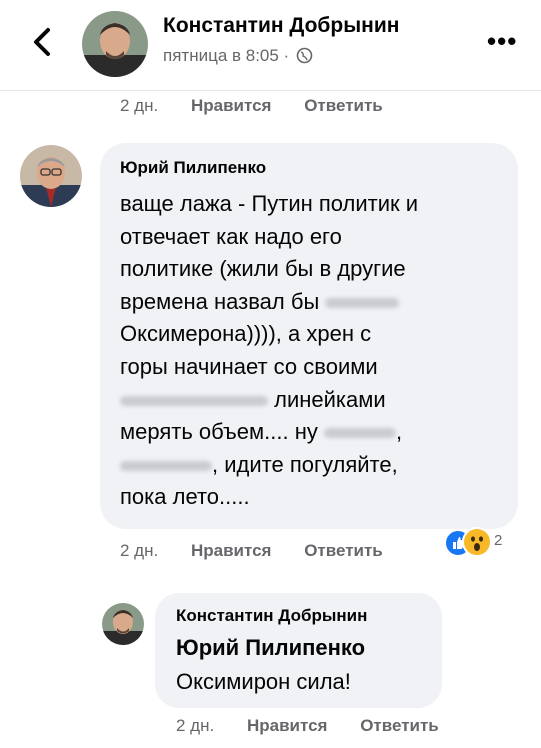 This screenshot has width=541, height=748. Describe the element at coordinates (269, 203) in the screenshot. I see `comment-line: ваще лажа - Путин политик и` at that location.